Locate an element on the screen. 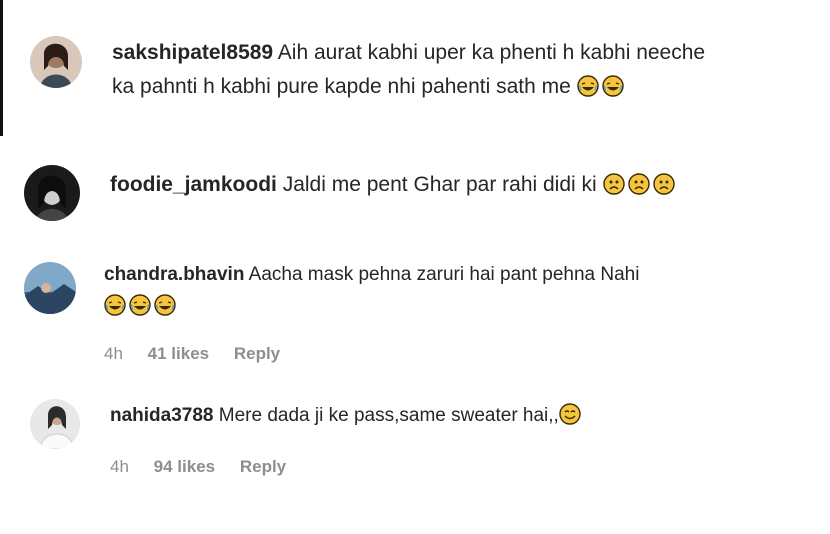 This screenshot has height=534, width=830. comment-username: foodie_jamkoodi is located at coordinates (193, 184).